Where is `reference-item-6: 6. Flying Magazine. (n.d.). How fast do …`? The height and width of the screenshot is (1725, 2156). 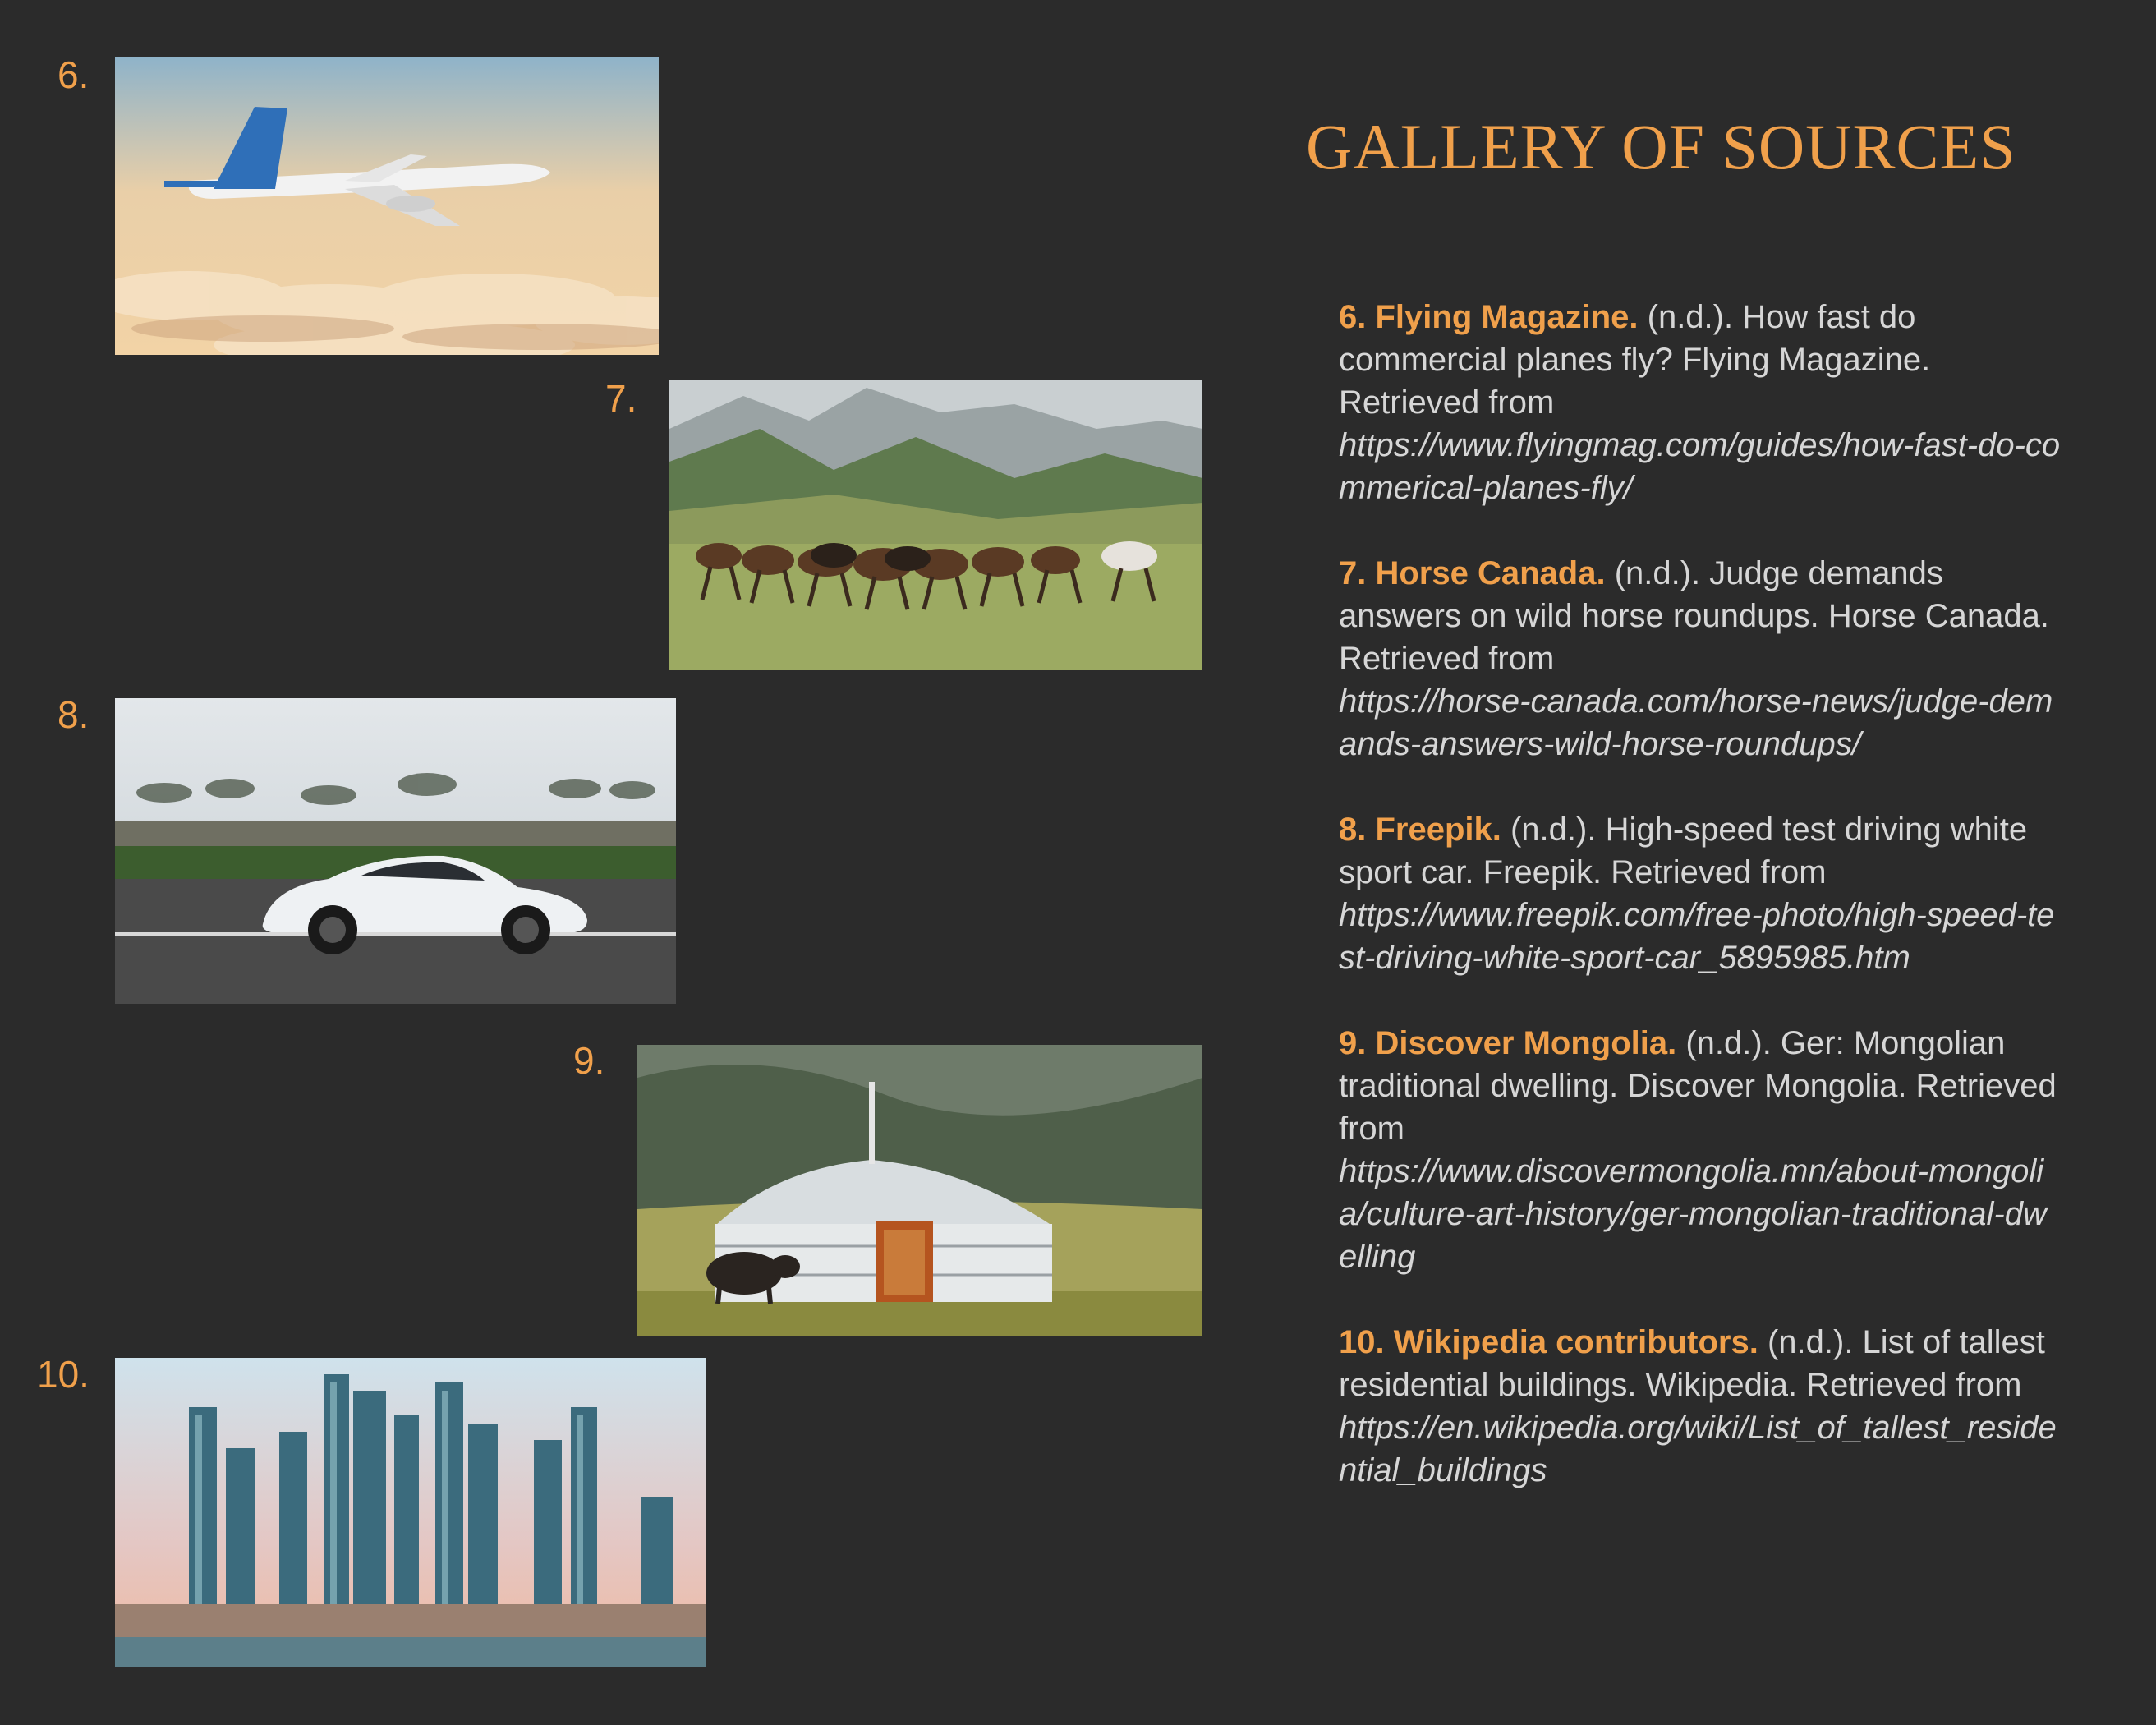
reference-item-6: 6. Flying Magazine. (n.d.). How fast do … is located at coordinates (1701, 403).